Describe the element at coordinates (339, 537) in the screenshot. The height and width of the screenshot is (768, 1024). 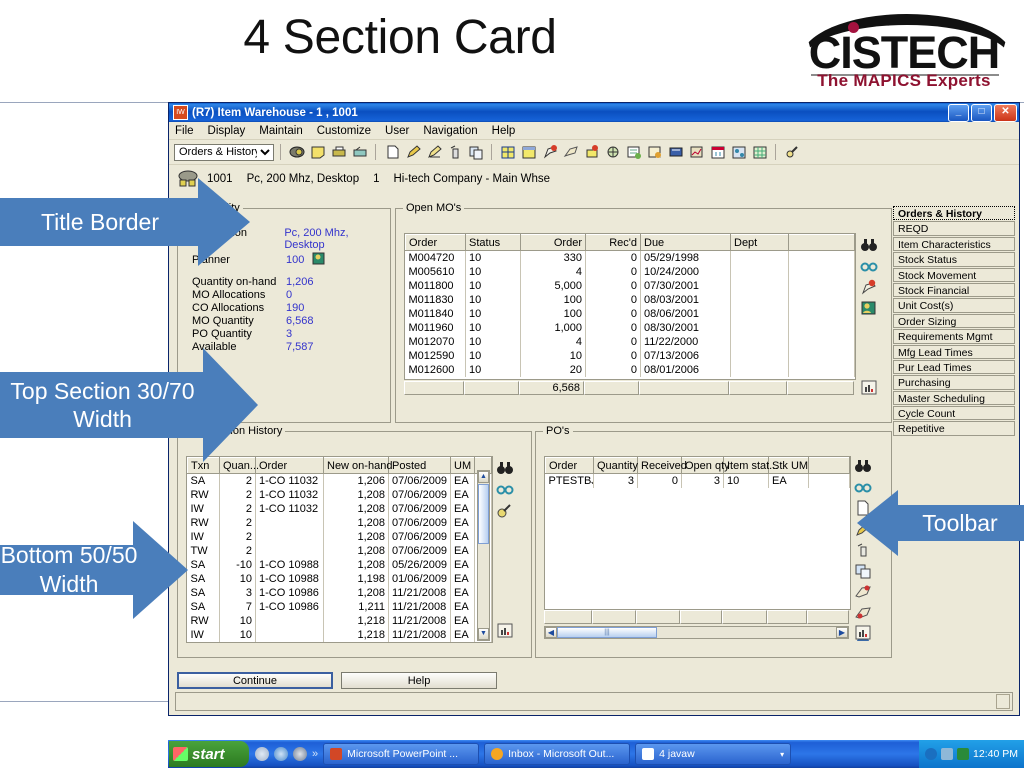
I see `table-row: IW 2 1,208 07/06/2009 EA` at that location.